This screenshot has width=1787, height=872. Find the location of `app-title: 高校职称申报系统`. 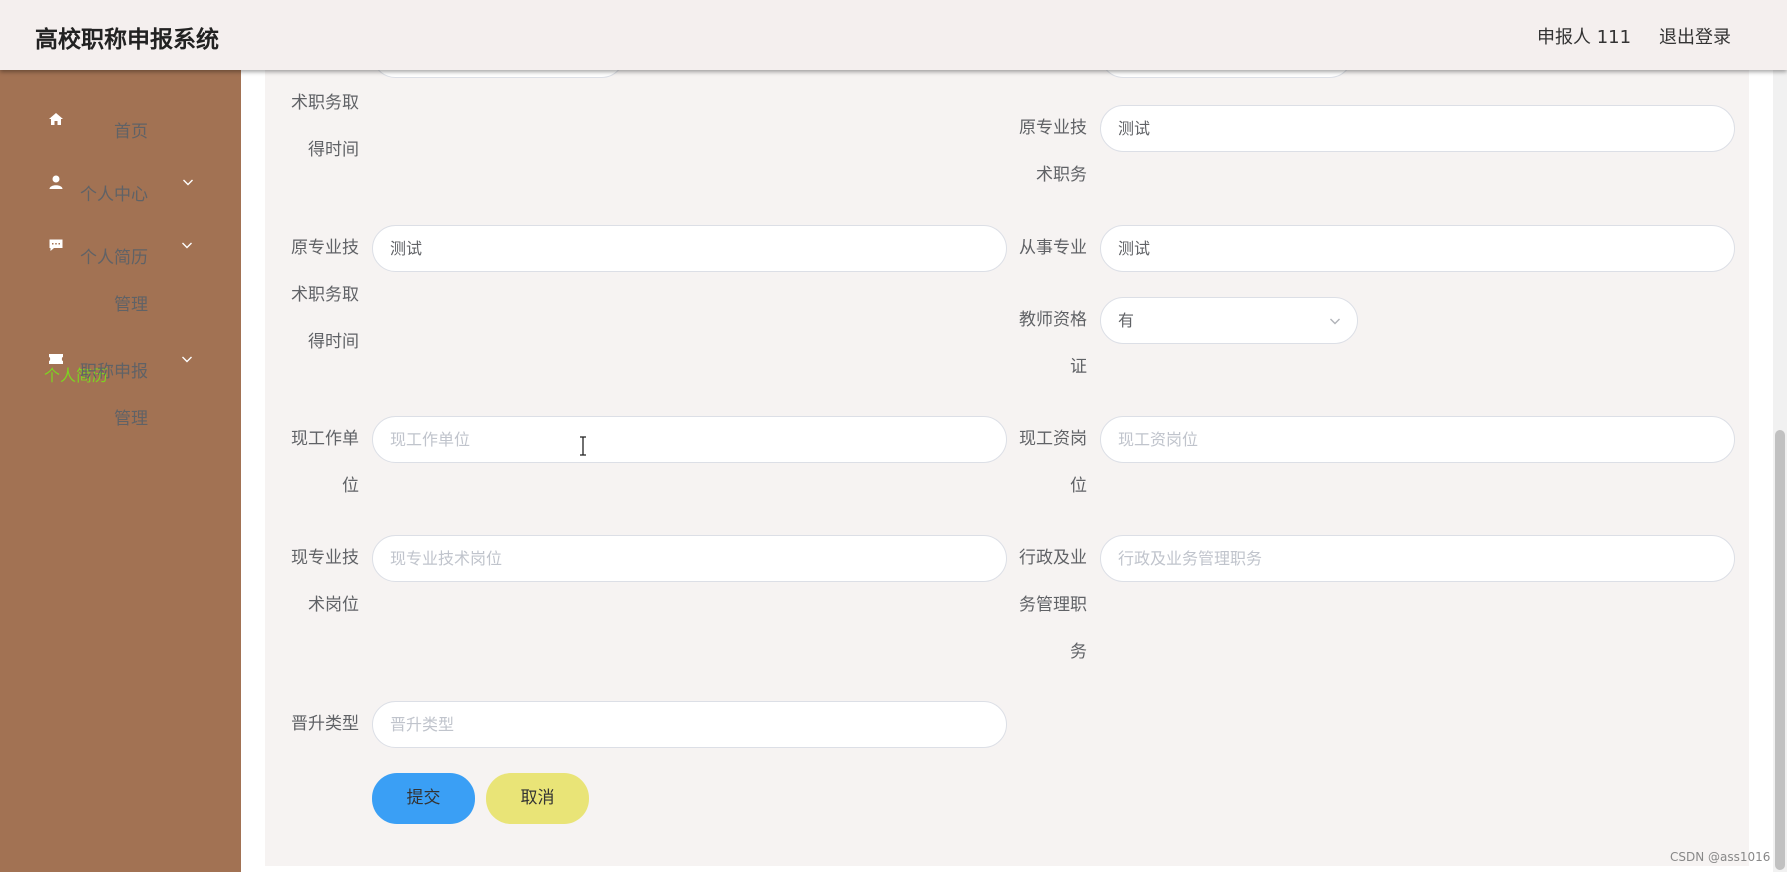

app-title: 高校职称申报系统 is located at coordinates (127, 40).